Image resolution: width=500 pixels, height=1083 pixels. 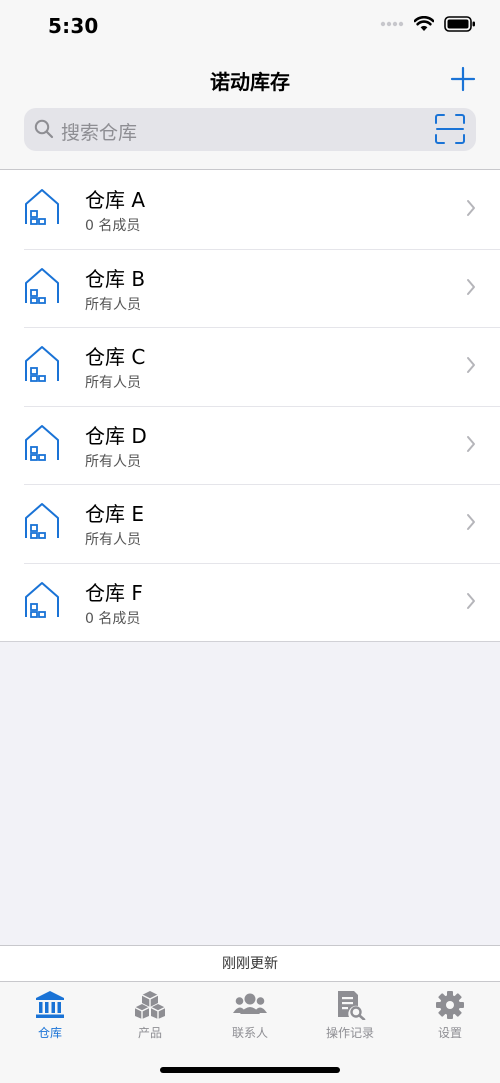 What do you see at coordinates (250, 445) in the screenshot?
I see `warehouse-row-d: 仓库 D 所有人员` at bounding box center [250, 445].